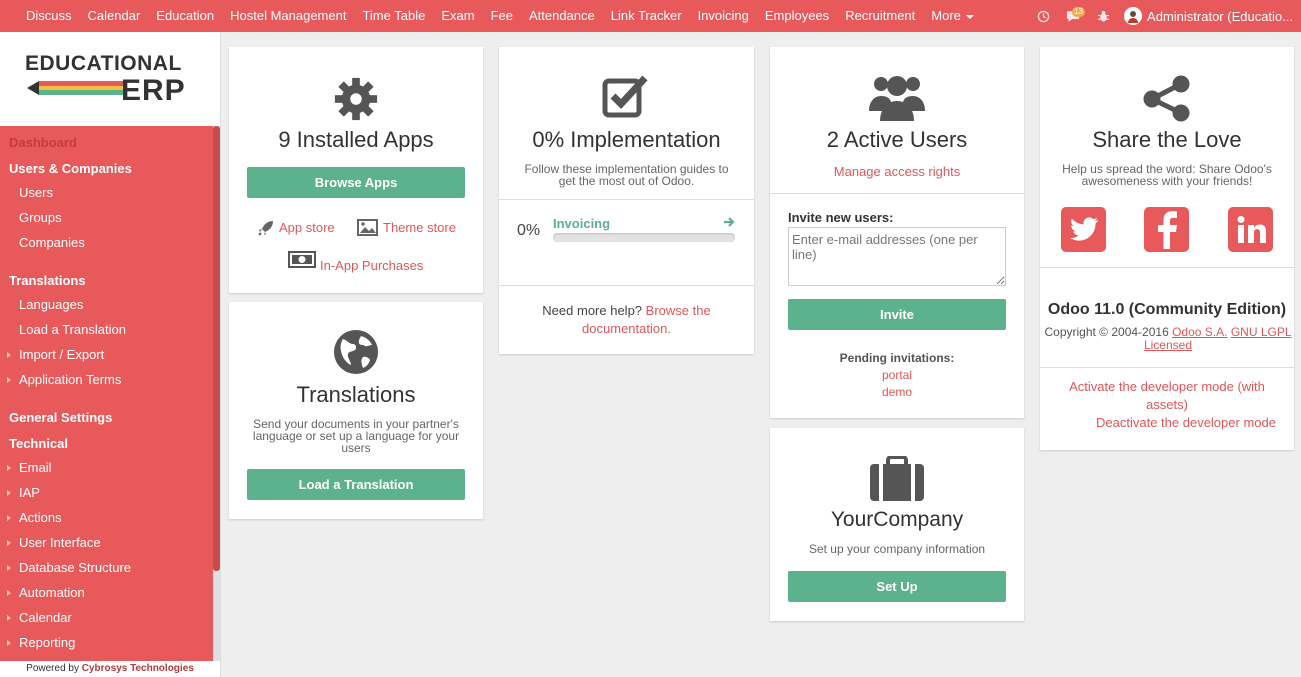 This screenshot has height=677, width=1301. I want to click on menu-attendance: Attendance, so click(562, 16).